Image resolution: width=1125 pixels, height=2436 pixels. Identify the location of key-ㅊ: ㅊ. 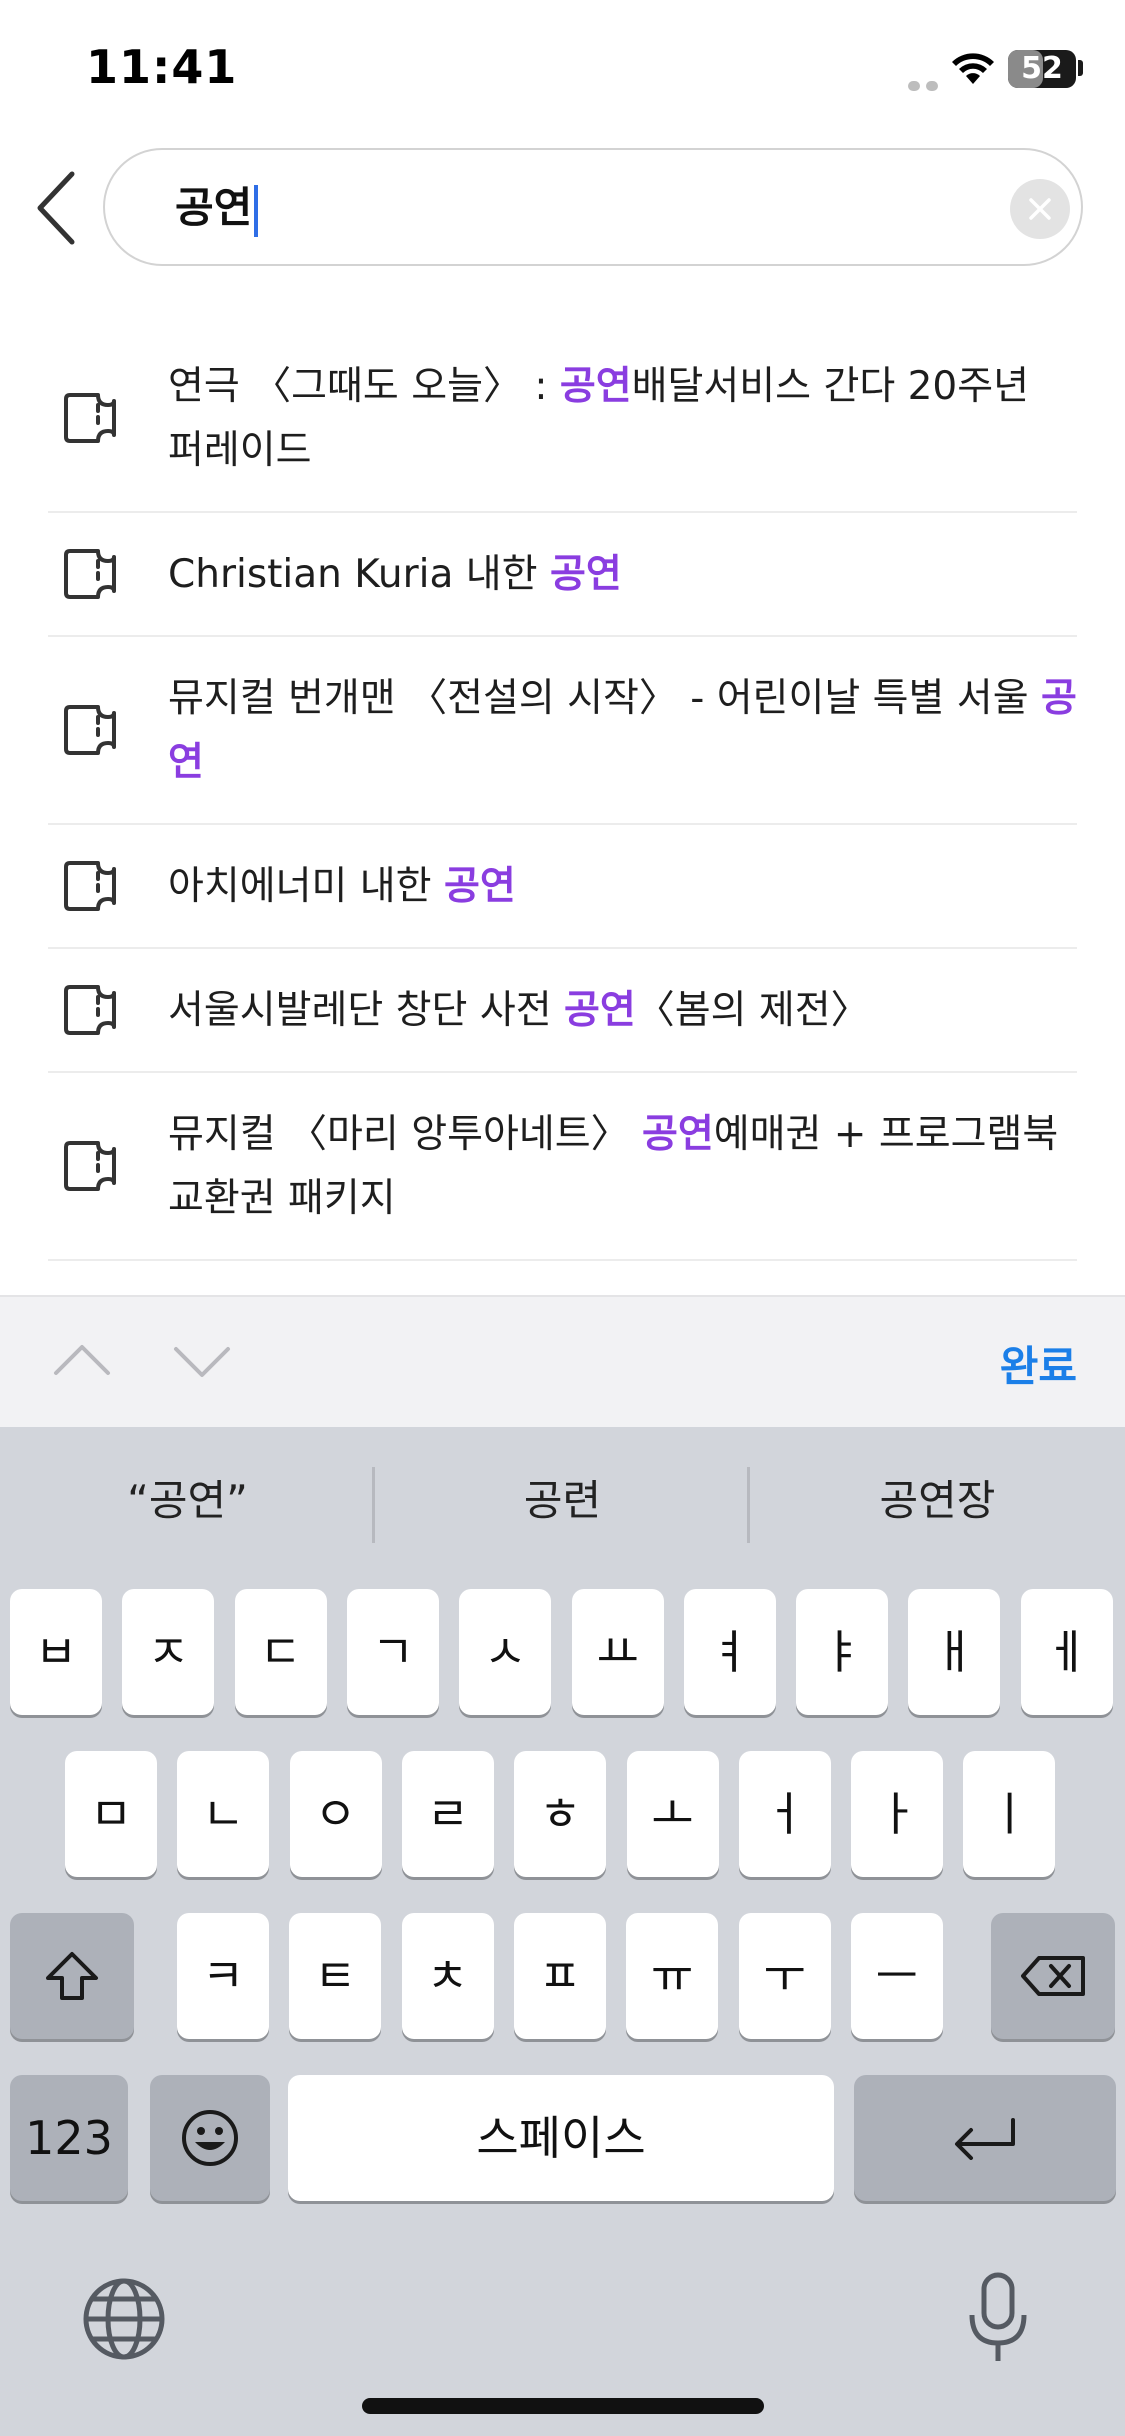
(447, 1976).